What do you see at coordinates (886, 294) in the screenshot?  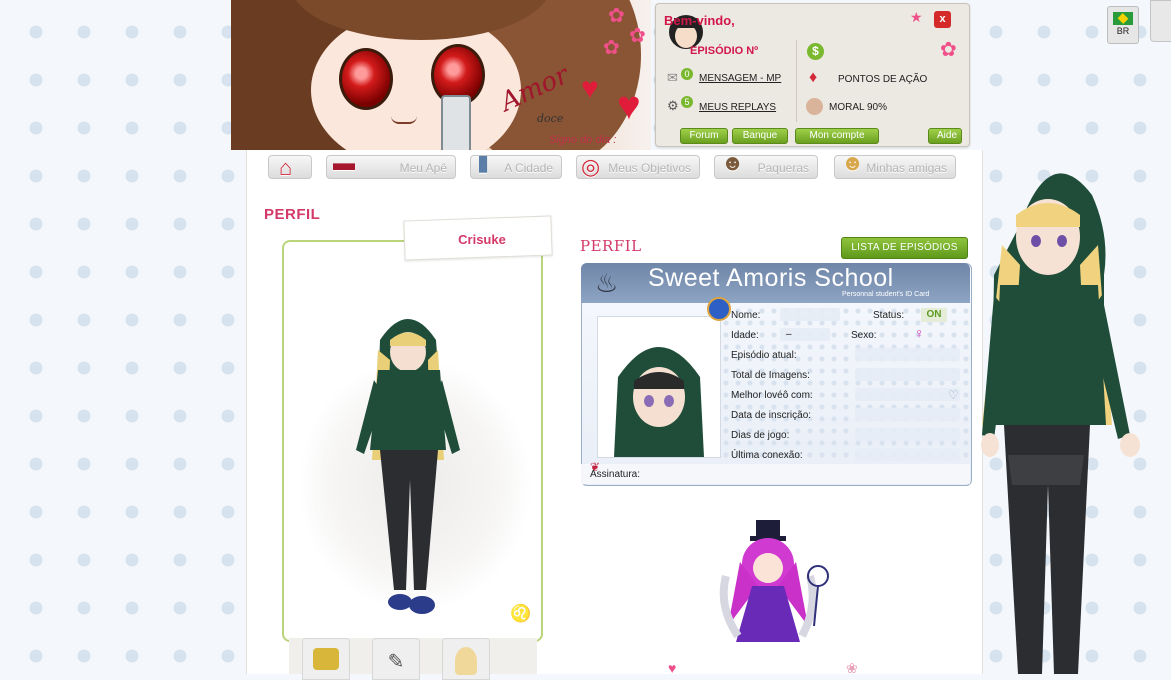 I see `idcard-subtitle: Personnal student's ID Card` at bounding box center [886, 294].